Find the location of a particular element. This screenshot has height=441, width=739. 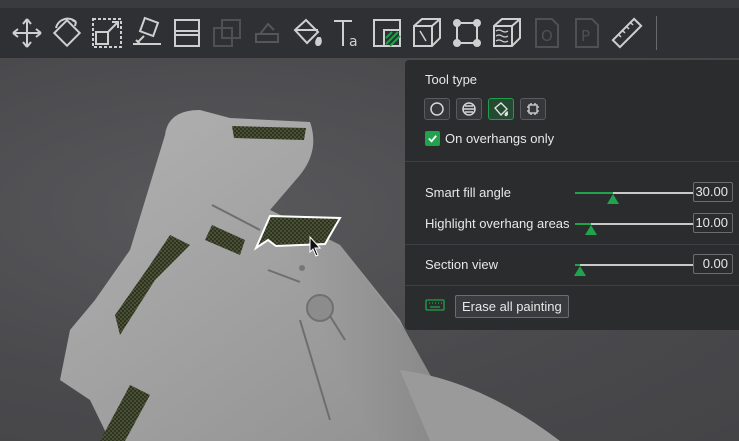

on-overhangs-only-checkbox is located at coordinates (432, 138).